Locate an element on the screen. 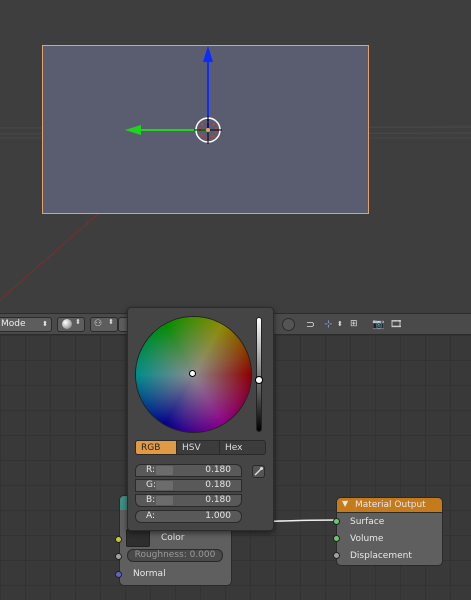 This screenshot has height=600, width=471. viewport-shading-button: ⬍ is located at coordinates (71, 324).